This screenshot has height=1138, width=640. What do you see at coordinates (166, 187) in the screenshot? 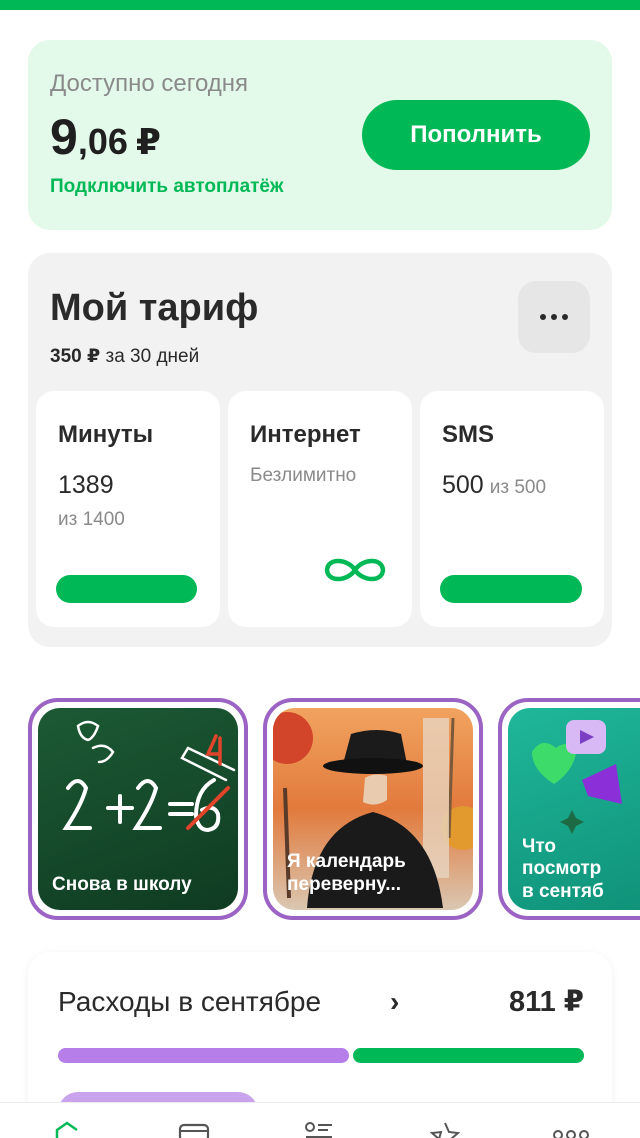
I see `autopay-link: Подключить автоплатёж` at bounding box center [166, 187].